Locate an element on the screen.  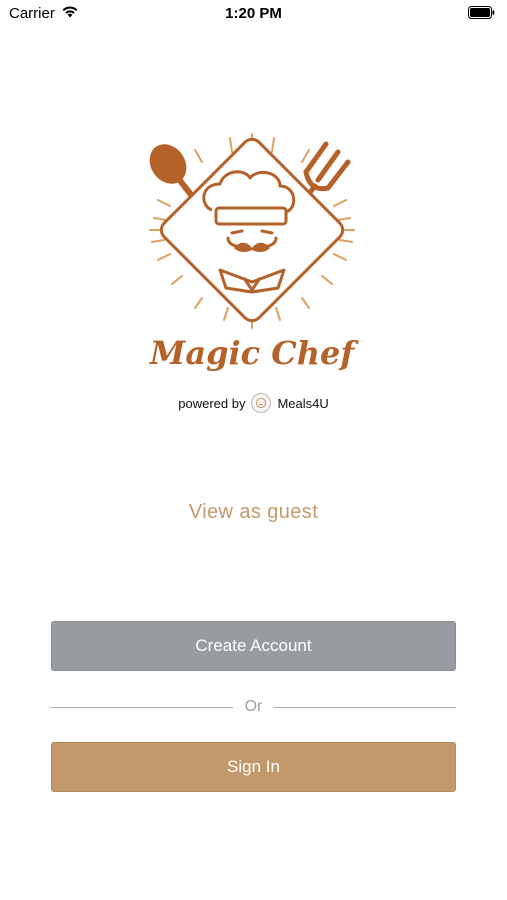
sign-in-button: Sign In is located at coordinates (253, 767).